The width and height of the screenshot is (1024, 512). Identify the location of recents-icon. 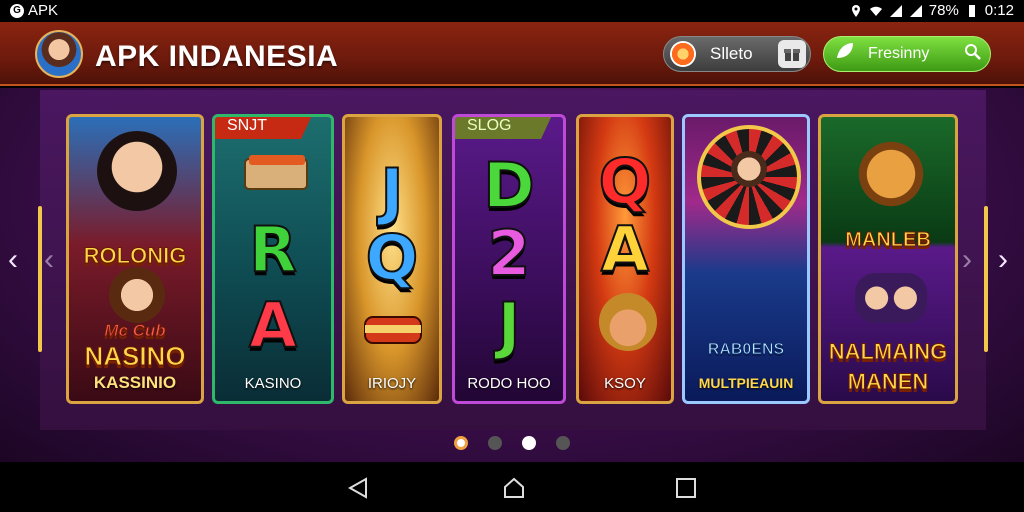
(686, 488).